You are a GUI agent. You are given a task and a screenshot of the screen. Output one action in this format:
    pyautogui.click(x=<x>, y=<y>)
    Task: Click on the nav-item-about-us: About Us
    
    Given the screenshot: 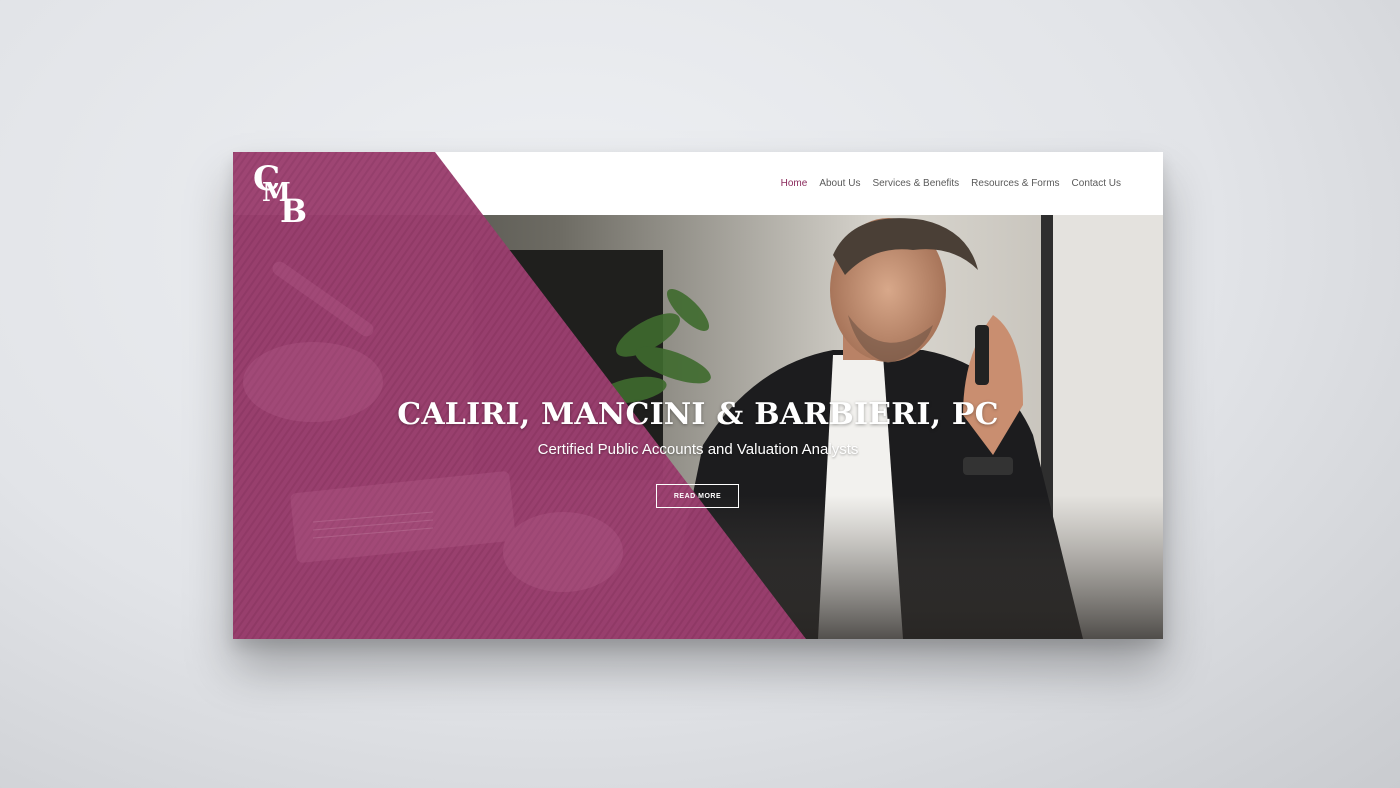 What is the action you would take?
    pyautogui.click(x=839, y=183)
    